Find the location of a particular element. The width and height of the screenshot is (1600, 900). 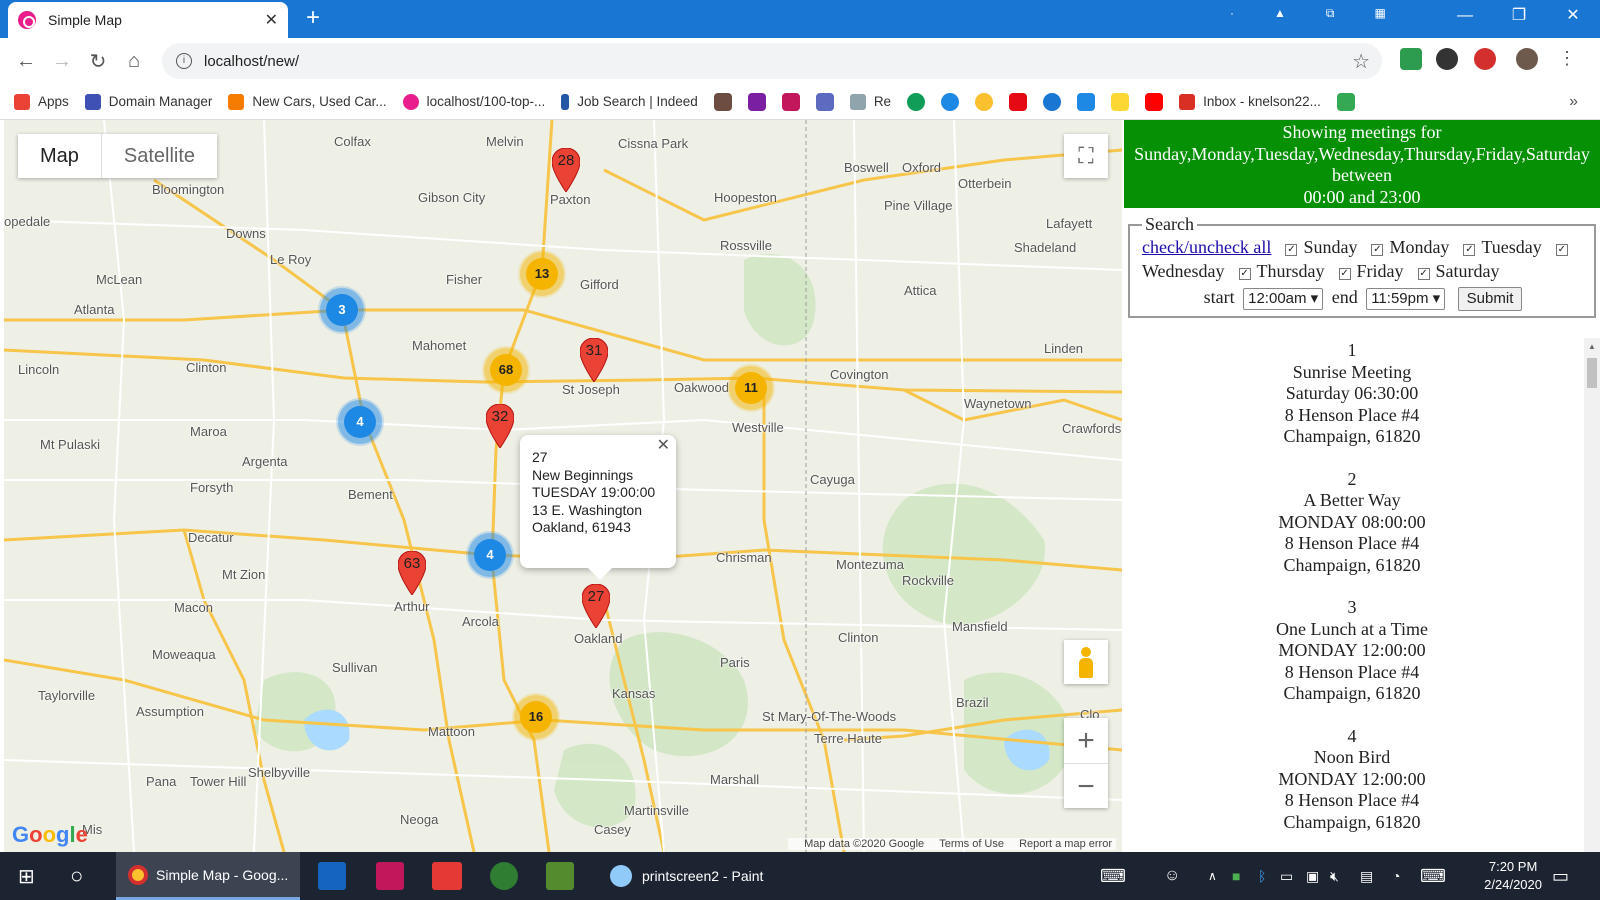

wifi-icon: ◔ is located at coordinates (1396, 876).